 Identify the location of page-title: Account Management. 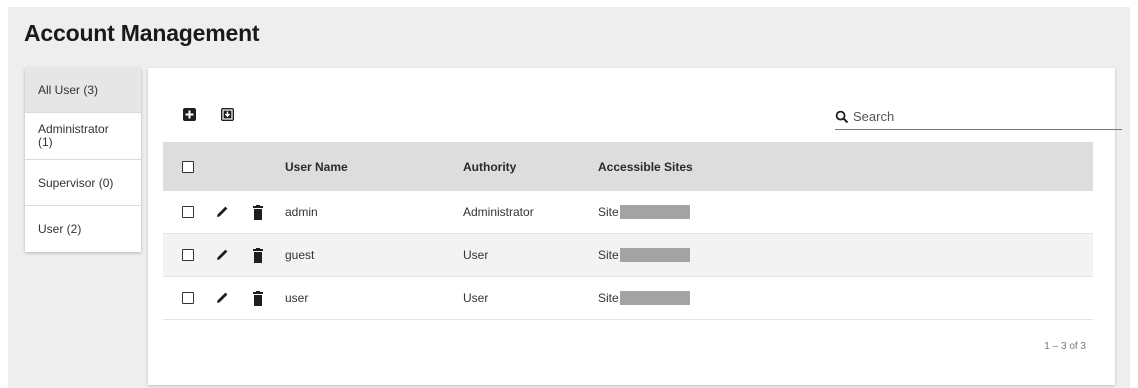
(142, 33).